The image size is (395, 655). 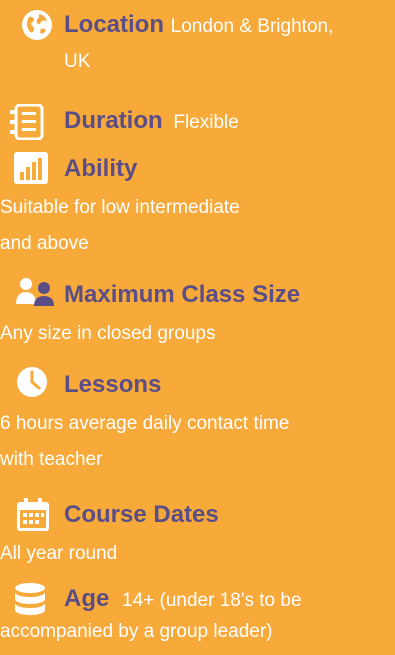 I want to click on database-icon, so click(x=30, y=599).